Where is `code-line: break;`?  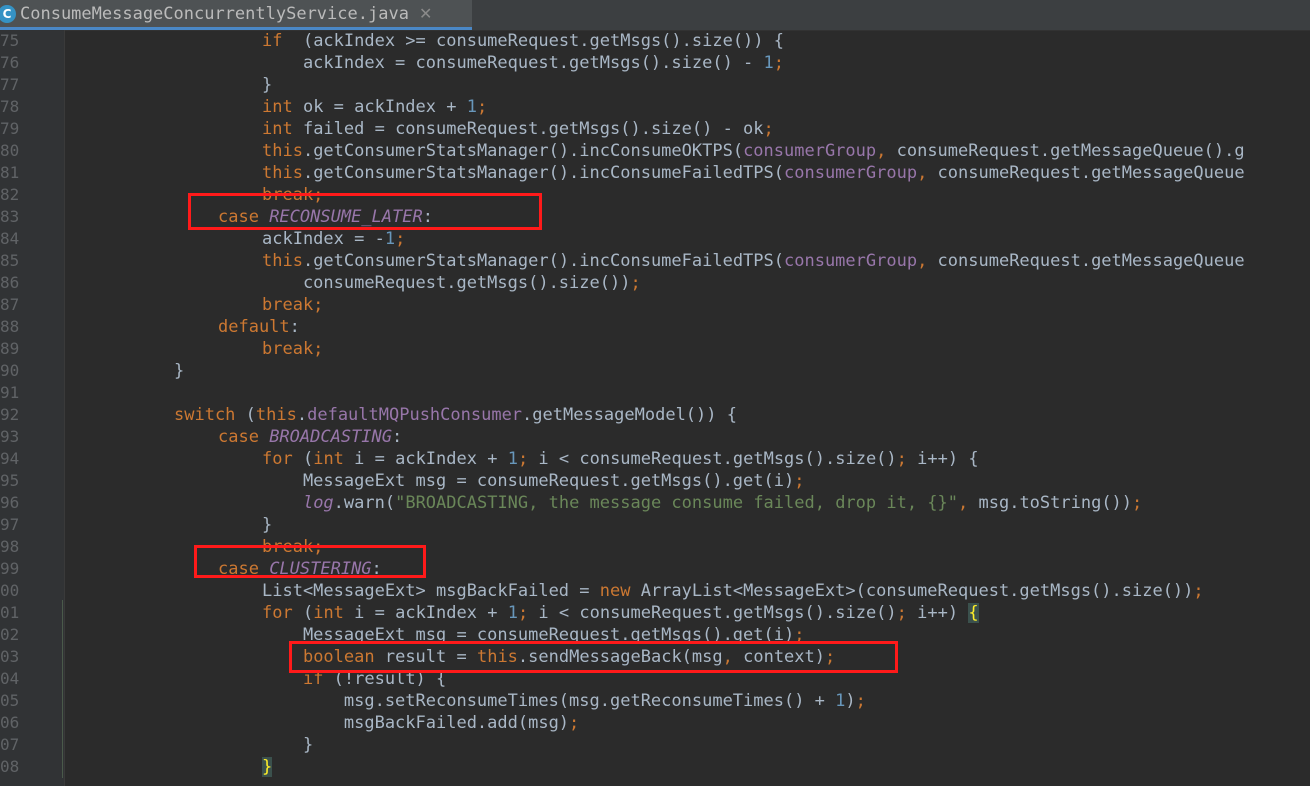
code-line: break; is located at coordinates (292, 305).